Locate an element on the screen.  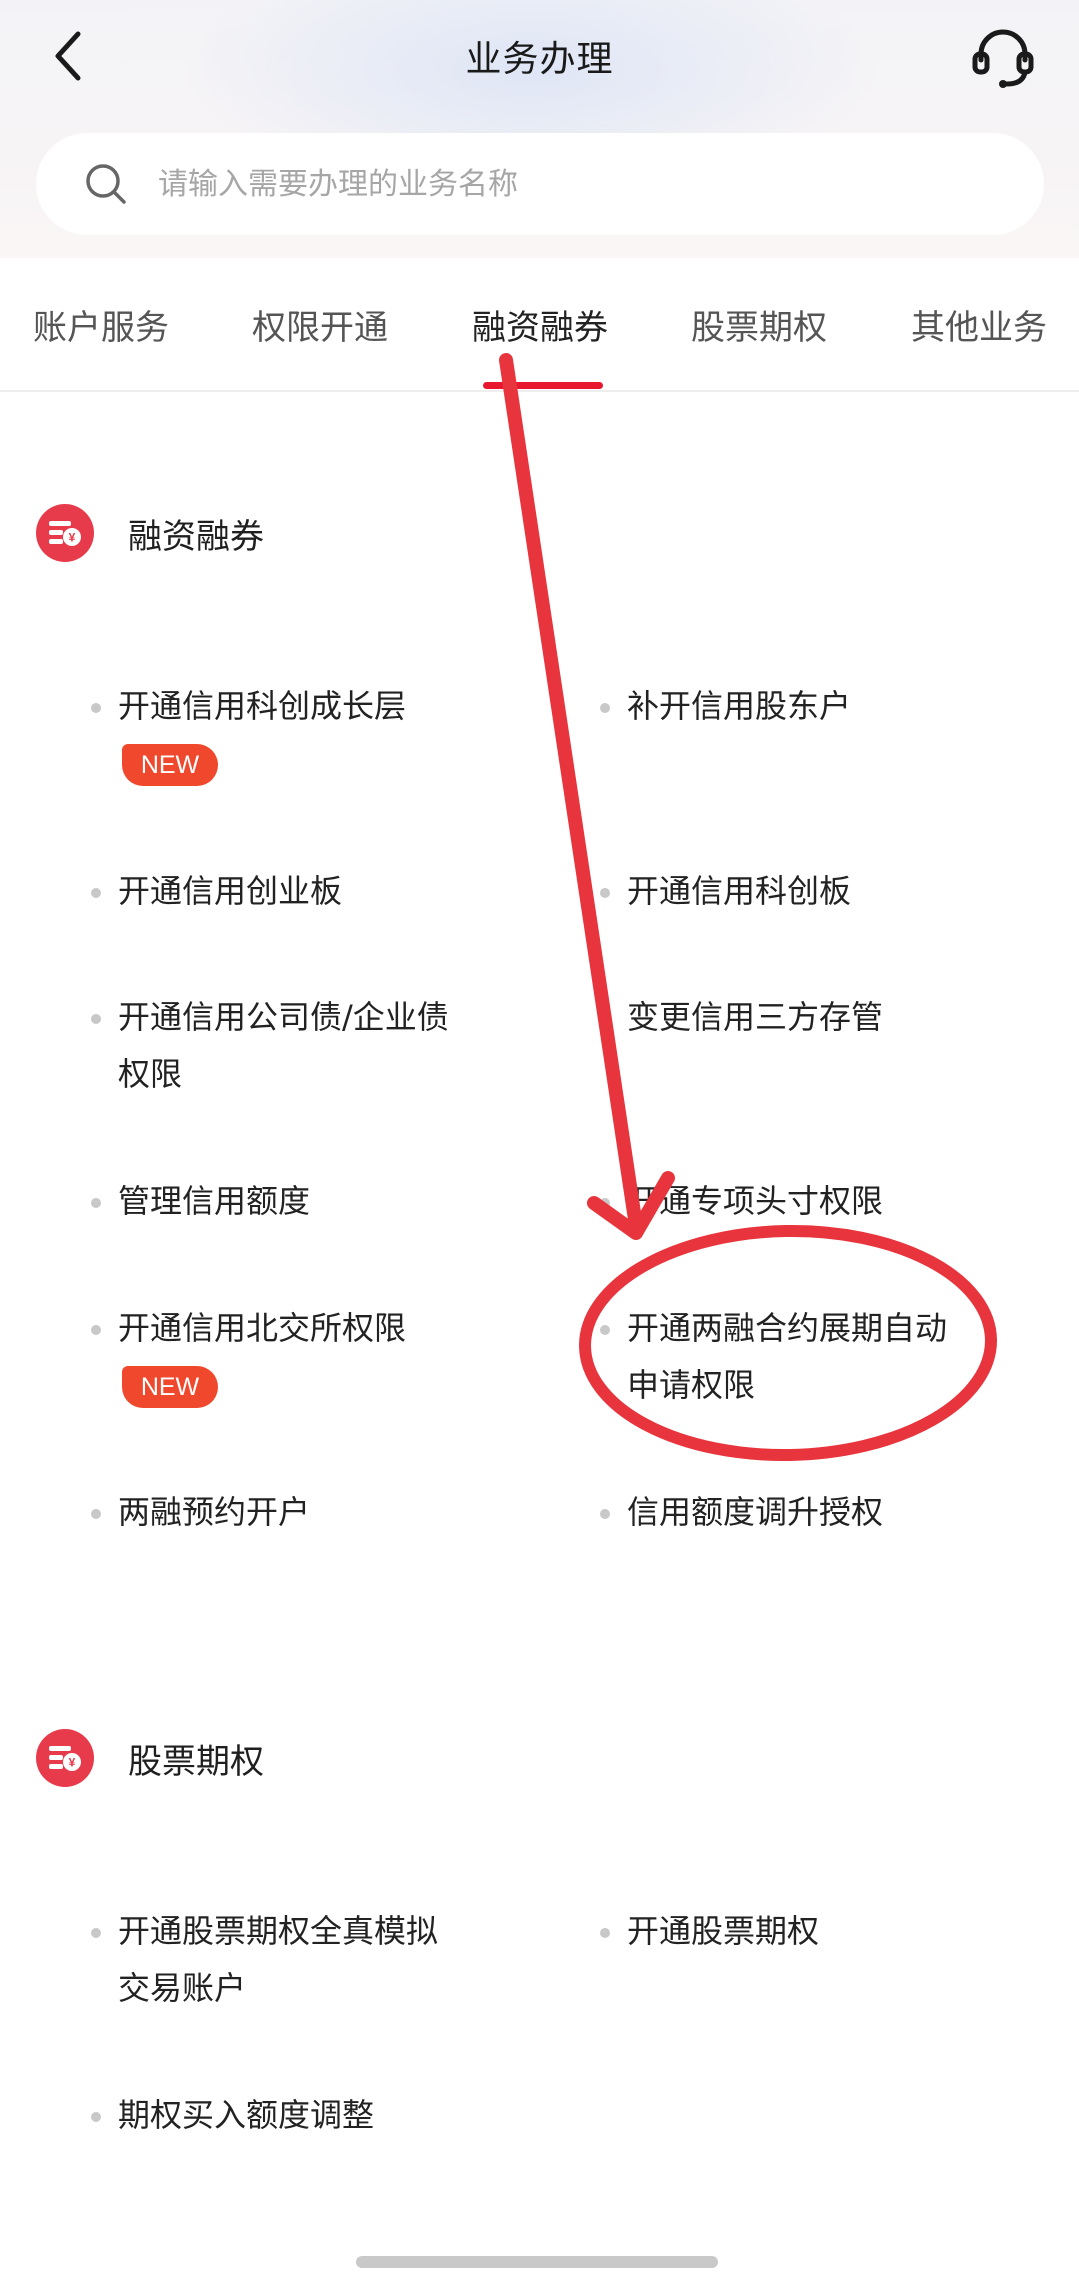
service-item: 开通信用公司债/企业债 权限 is located at coordinates (270, 1046).